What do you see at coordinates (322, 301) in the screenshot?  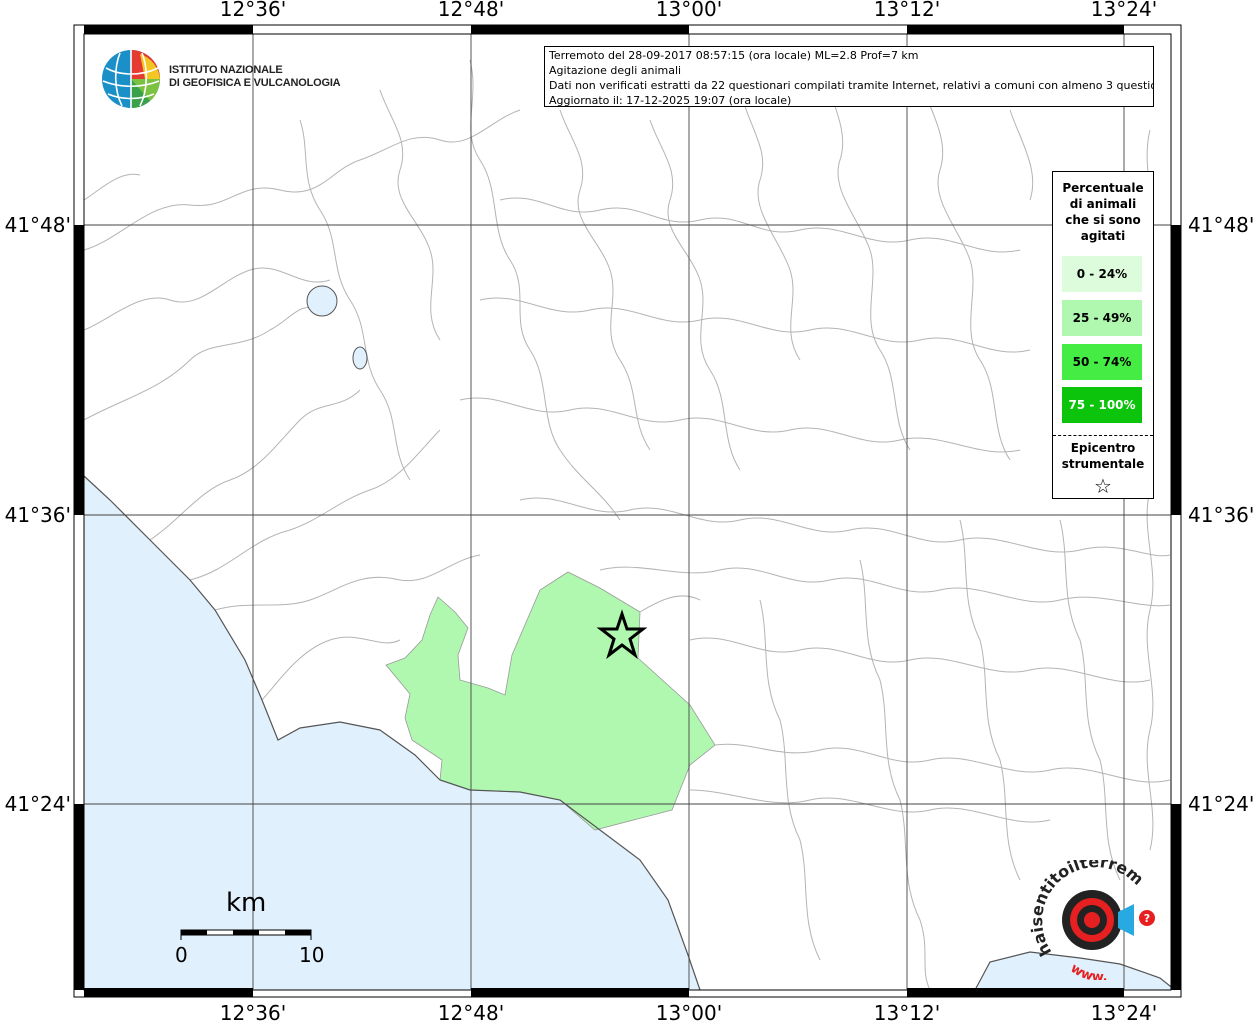 I see `lake-bracciano` at bounding box center [322, 301].